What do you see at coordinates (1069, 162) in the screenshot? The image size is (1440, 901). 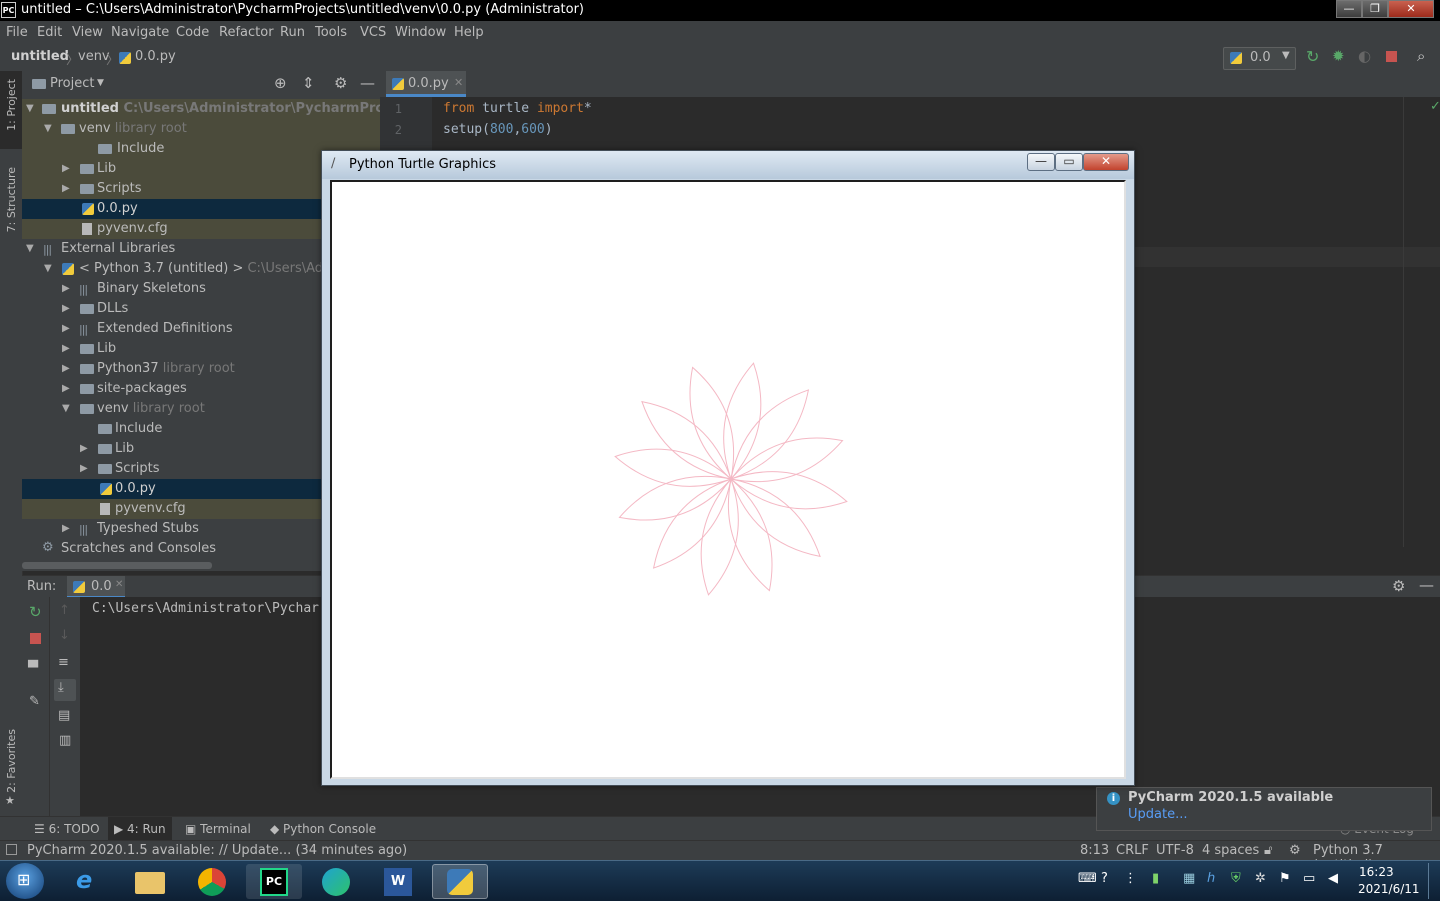 I see `turtle-maximize-button: ▭` at bounding box center [1069, 162].